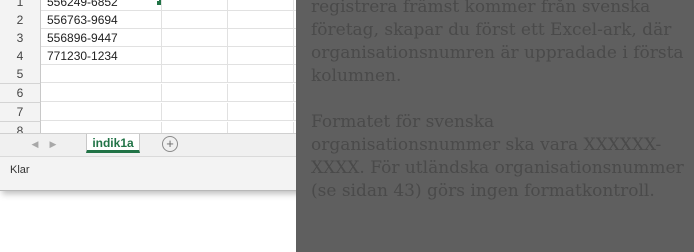 Image resolution: width=694 pixels, height=252 pixels. I want to click on cell-c1, so click(261, 5).